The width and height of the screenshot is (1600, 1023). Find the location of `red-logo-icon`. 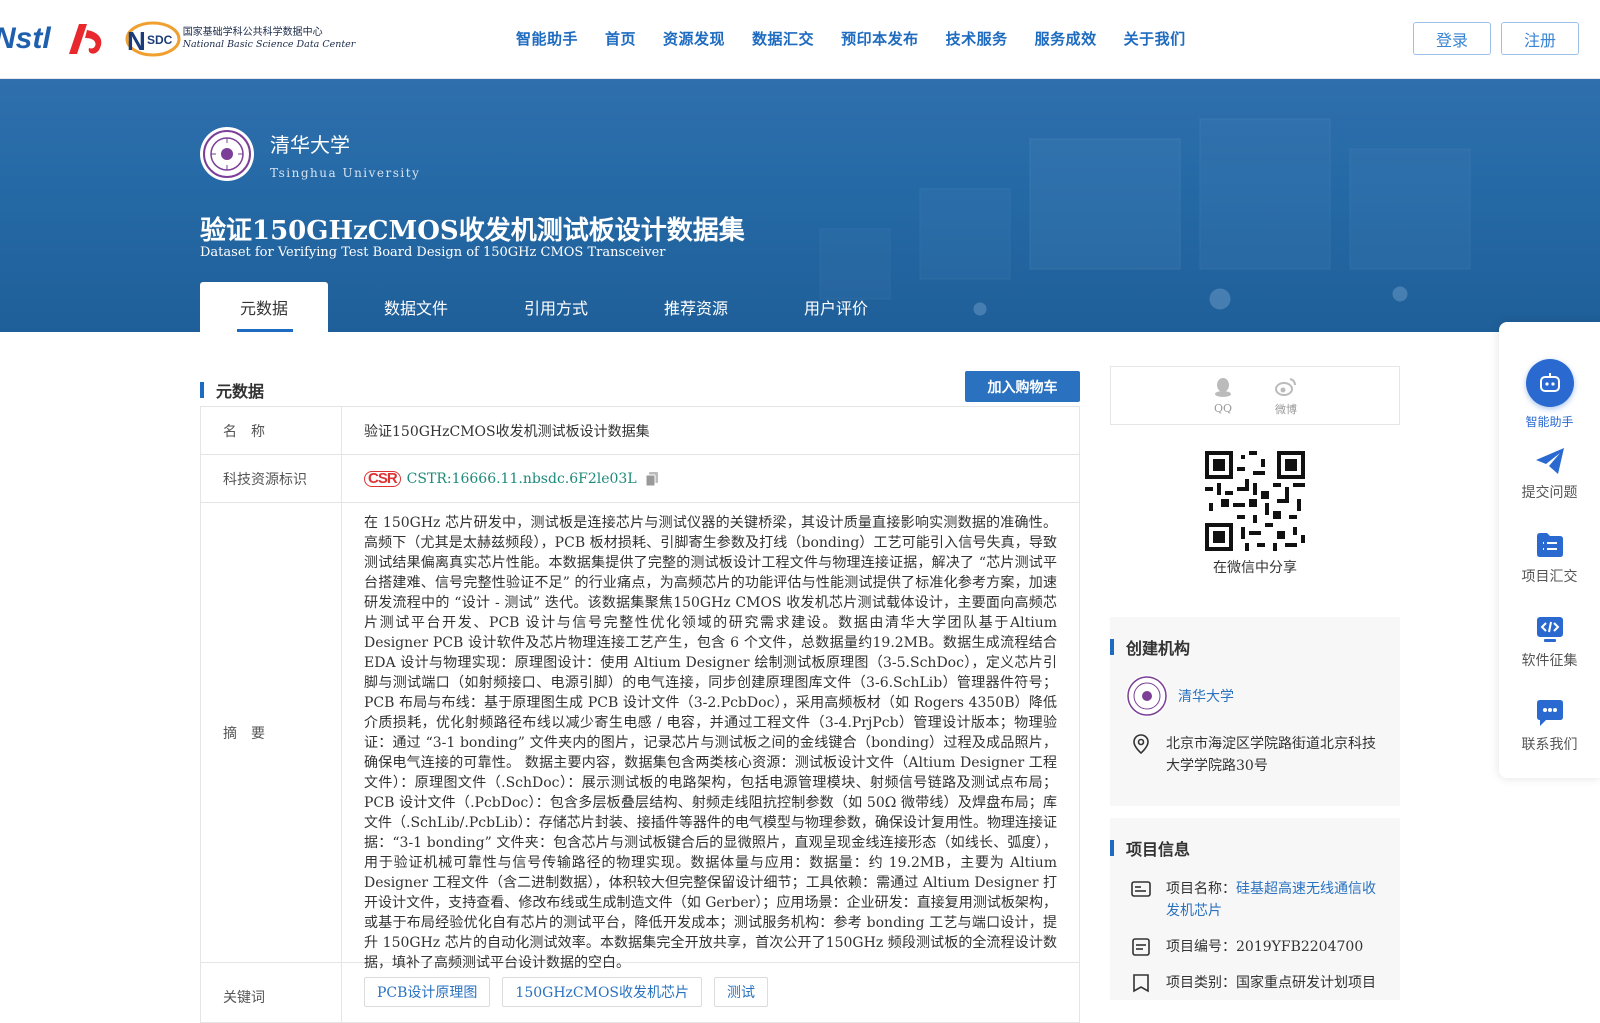

red-logo-icon is located at coordinates (86, 39).